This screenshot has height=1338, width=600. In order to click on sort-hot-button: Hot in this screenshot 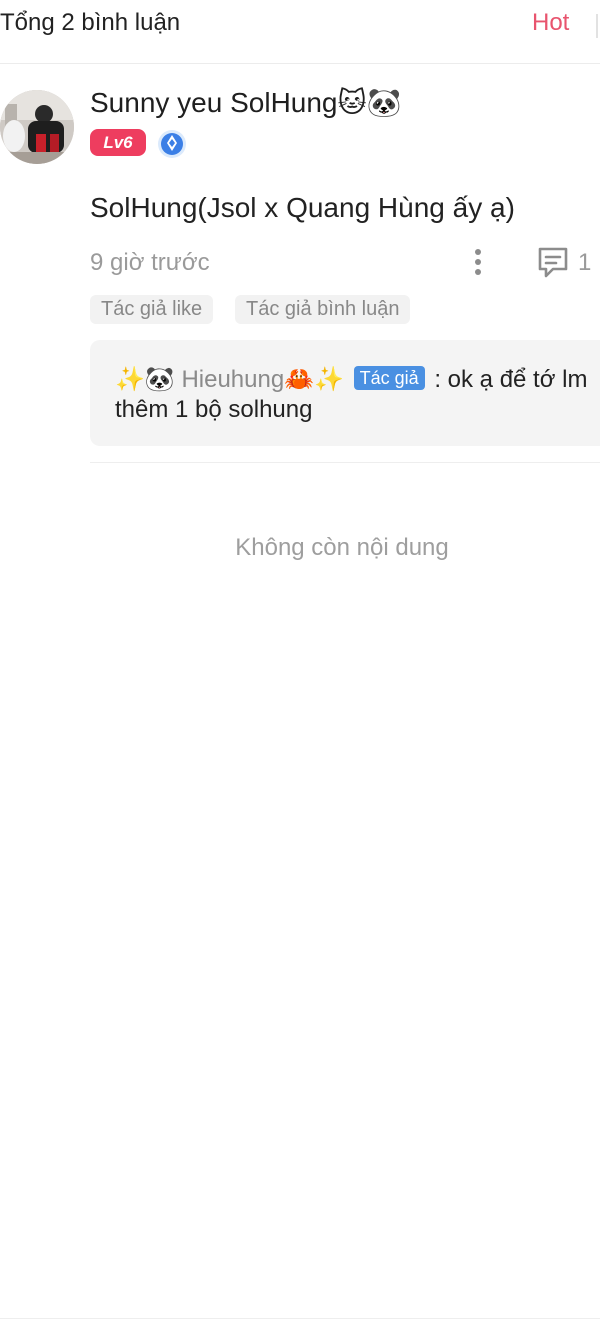, I will do `click(550, 23)`.